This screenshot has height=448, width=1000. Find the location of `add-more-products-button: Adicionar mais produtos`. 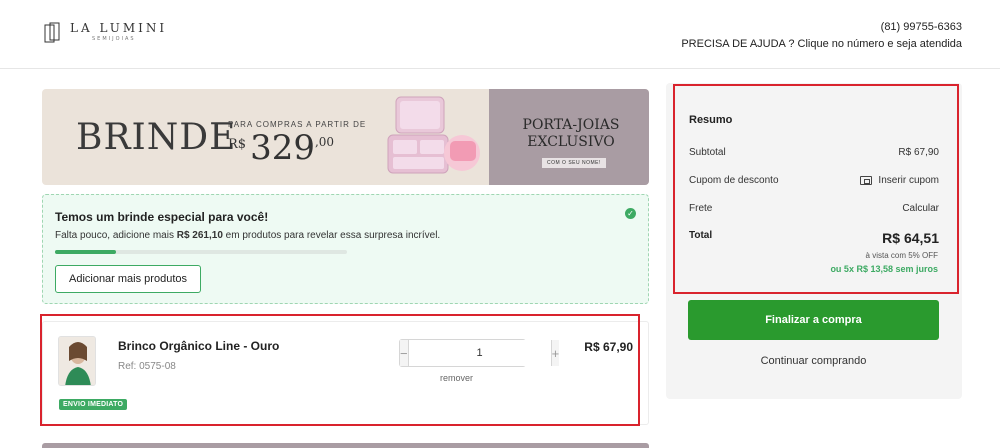

add-more-products-button: Adicionar mais produtos is located at coordinates (128, 279).